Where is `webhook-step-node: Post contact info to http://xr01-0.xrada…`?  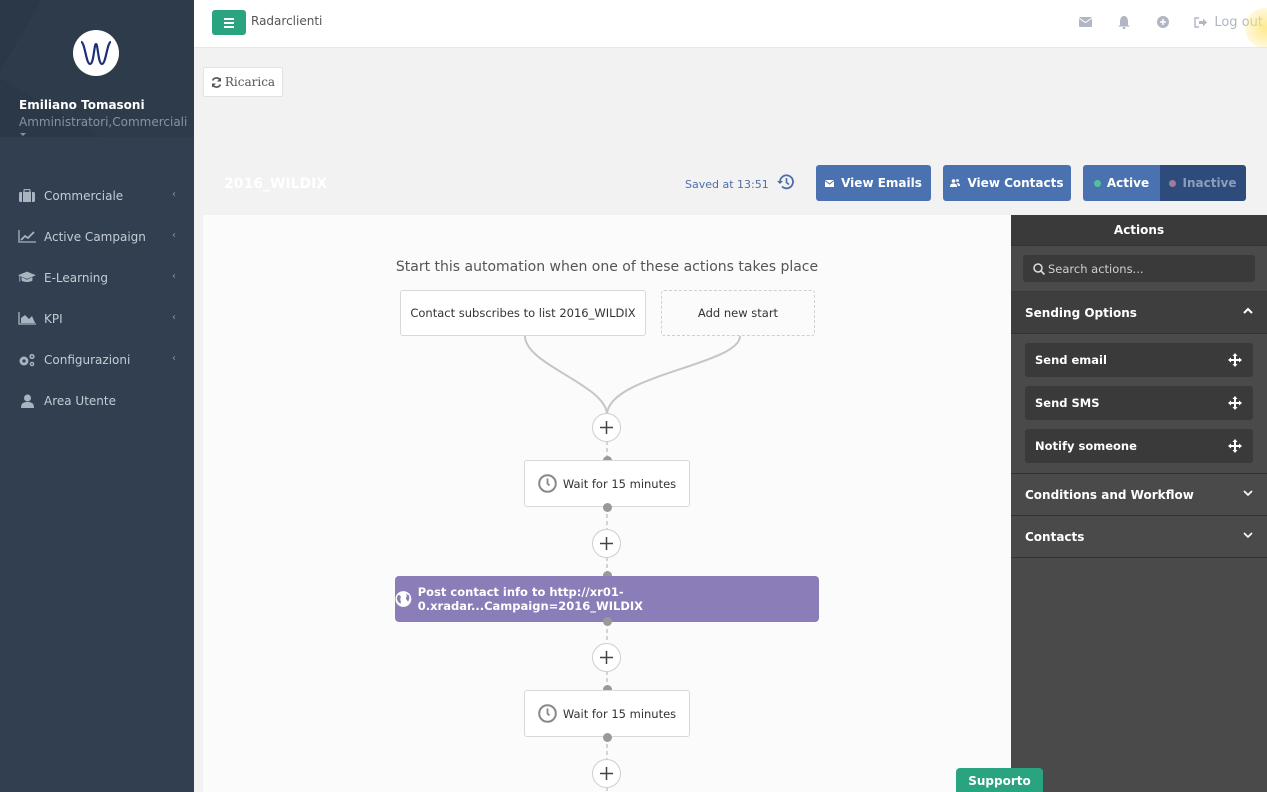
webhook-step-node: Post contact info to http://xr01-0.xrada… is located at coordinates (607, 599).